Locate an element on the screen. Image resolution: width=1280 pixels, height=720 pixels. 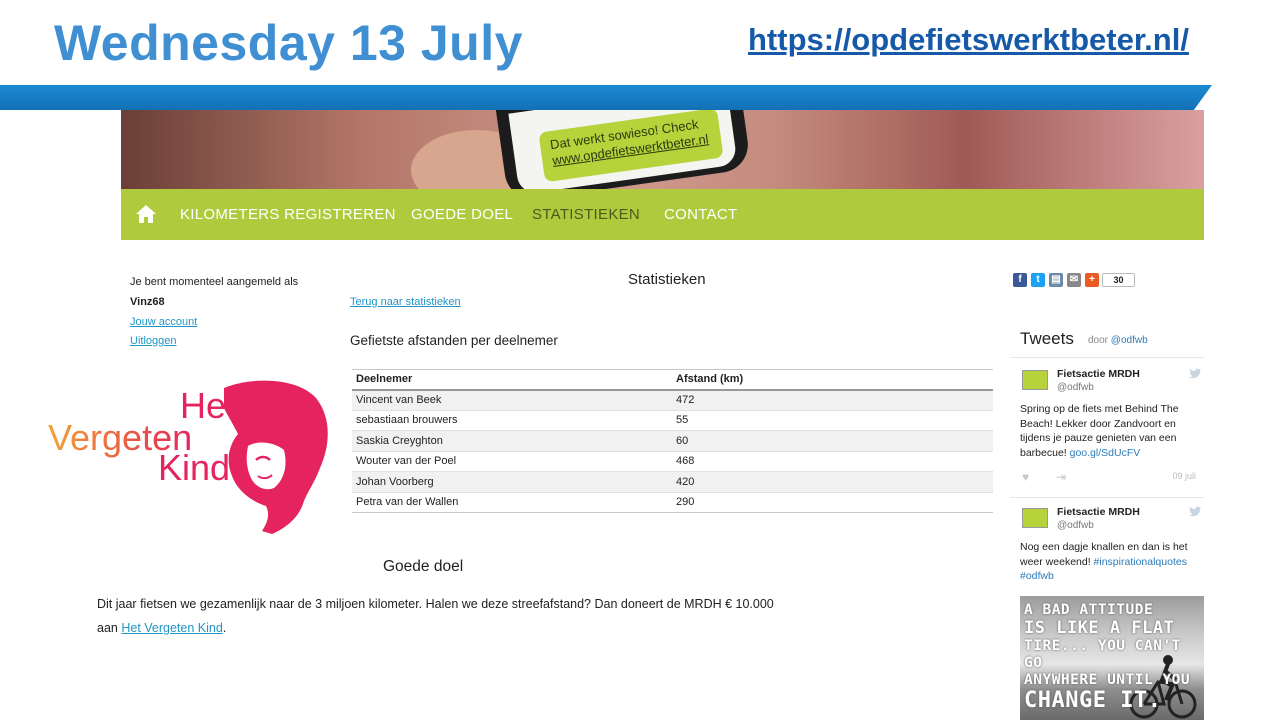
participant-name: Johan Voorberg is located at coordinates (512, 481).